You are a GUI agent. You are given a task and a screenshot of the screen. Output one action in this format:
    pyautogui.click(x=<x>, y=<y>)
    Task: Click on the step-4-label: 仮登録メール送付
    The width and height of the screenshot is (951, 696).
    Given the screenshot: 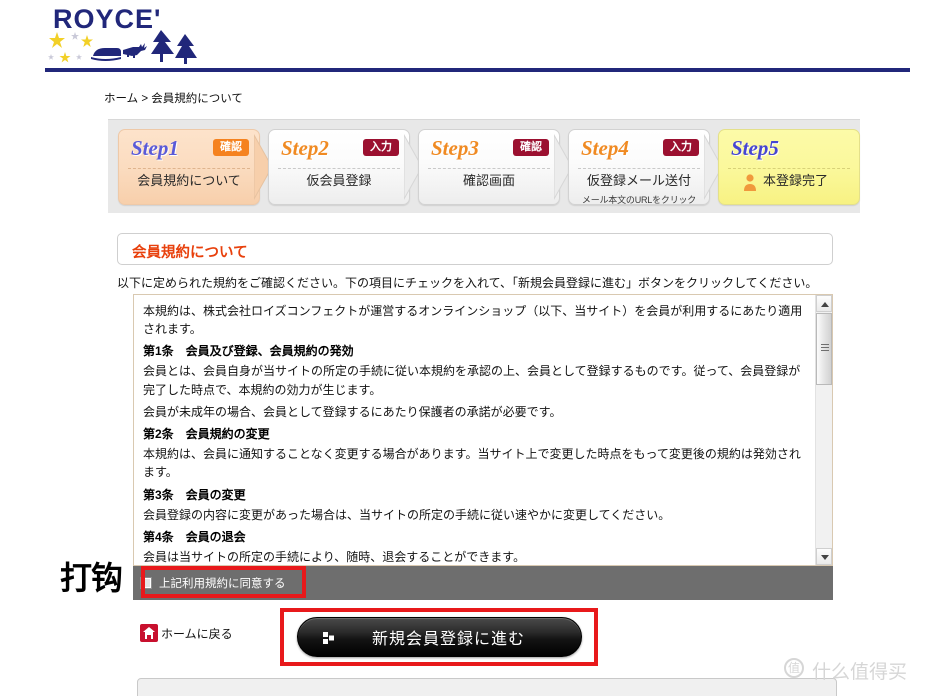 What is the action you would take?
    pyautogui.click(x=638, y=180)
    